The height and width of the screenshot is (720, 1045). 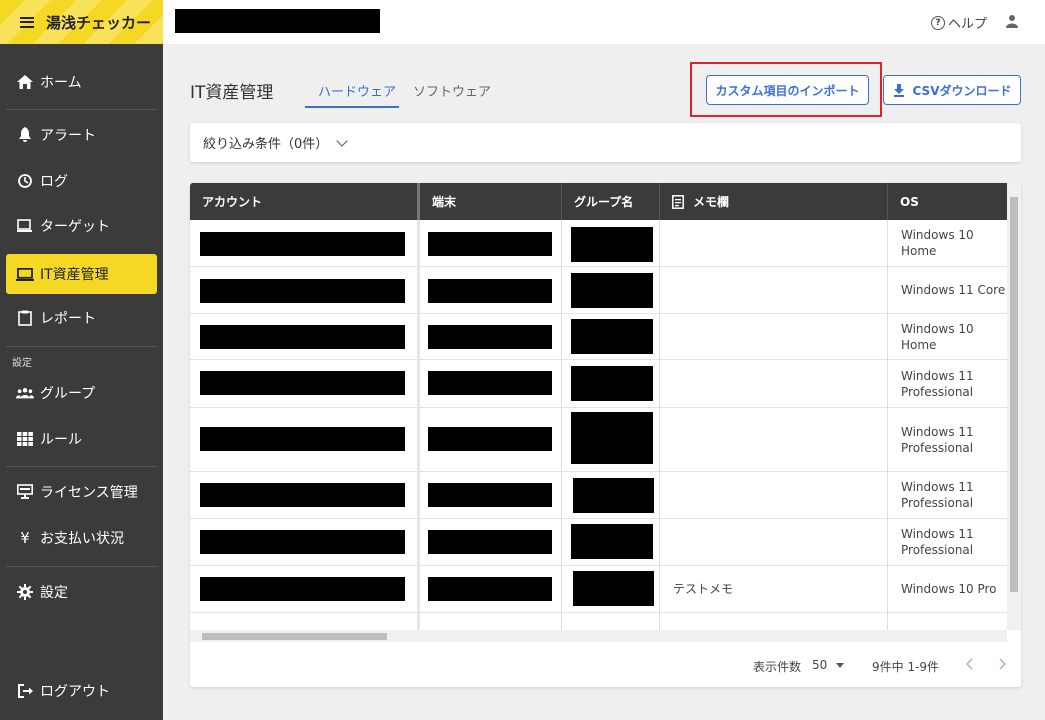 I want to click on column-header-os: OS, so click(x=903, y=201).